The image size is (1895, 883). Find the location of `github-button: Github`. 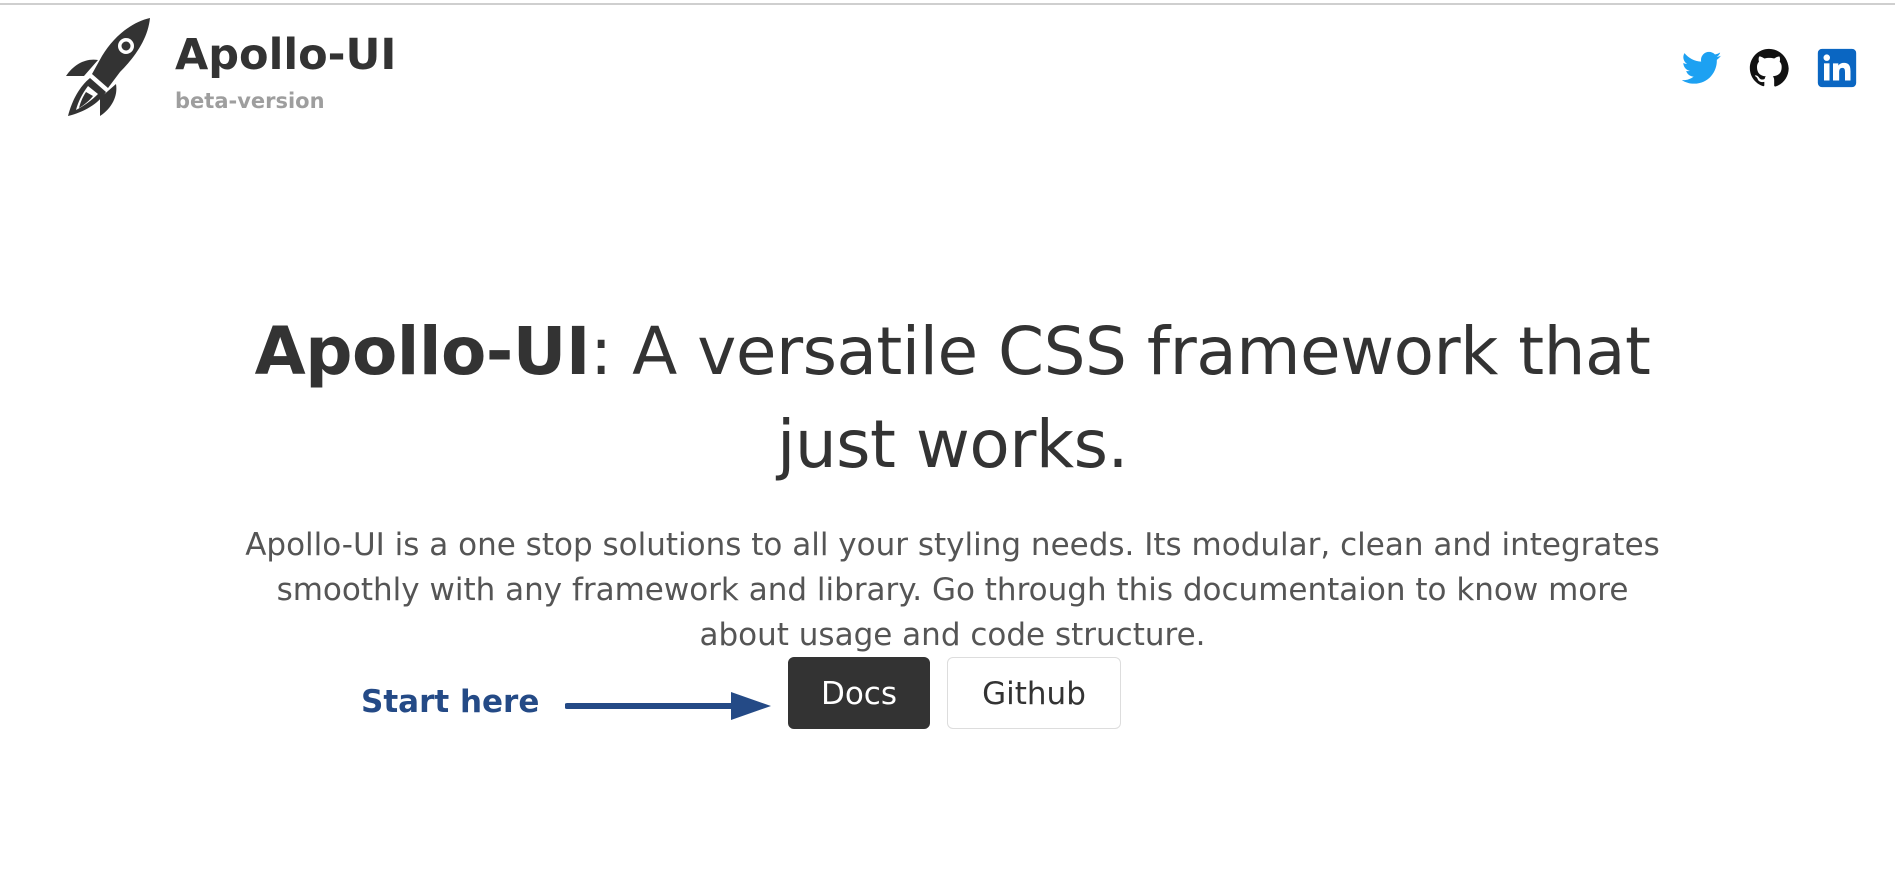

github-button: Github is located at coordinates (1034, 693).